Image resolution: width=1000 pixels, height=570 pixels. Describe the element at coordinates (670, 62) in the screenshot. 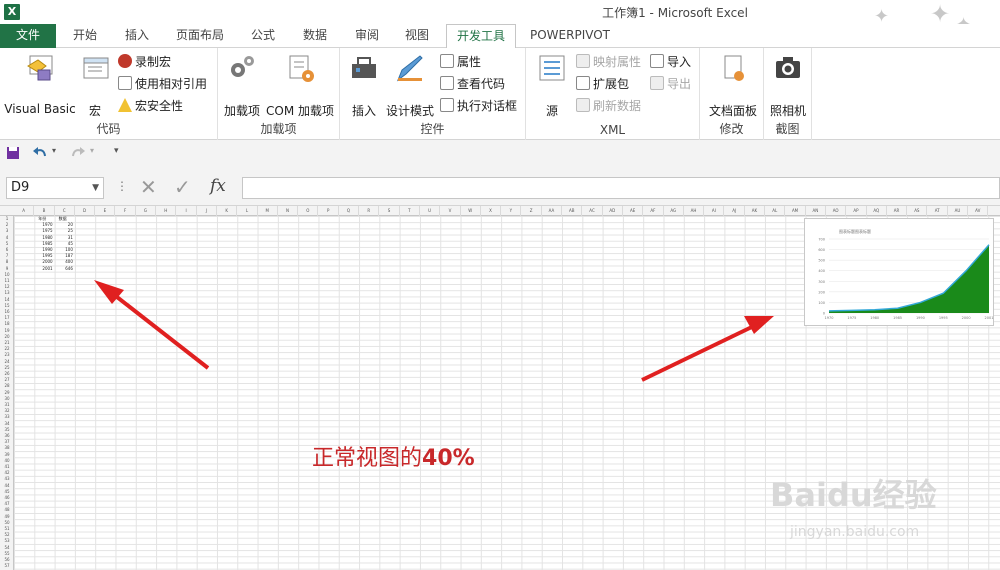

I see `import-button: 导入` at that location.